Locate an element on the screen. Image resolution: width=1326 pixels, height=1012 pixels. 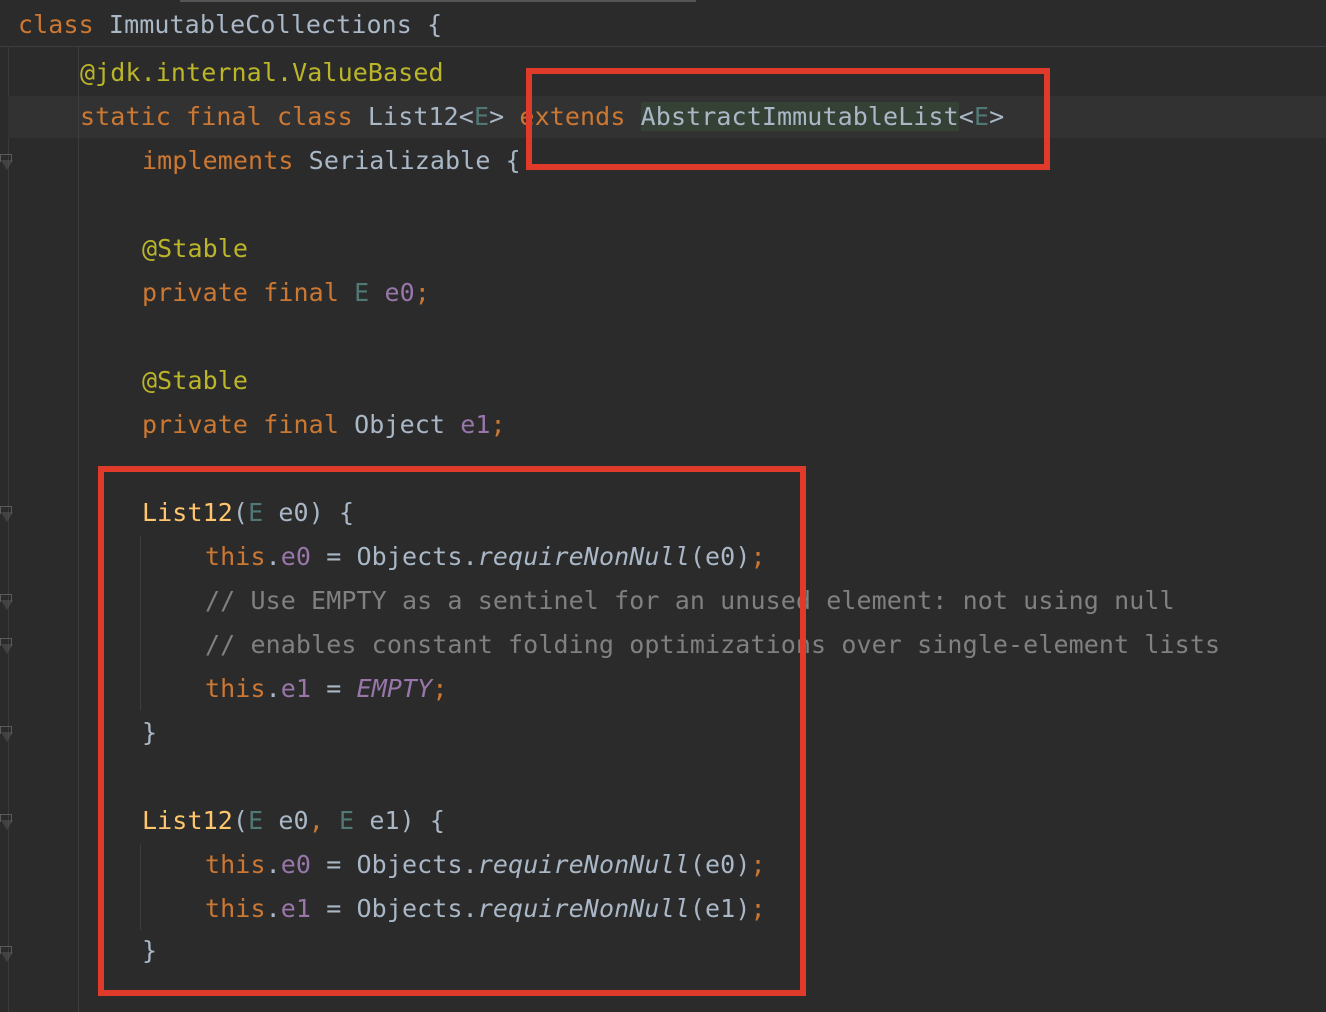
code-line: private final Object e1; is located at coordinates (324, 425).